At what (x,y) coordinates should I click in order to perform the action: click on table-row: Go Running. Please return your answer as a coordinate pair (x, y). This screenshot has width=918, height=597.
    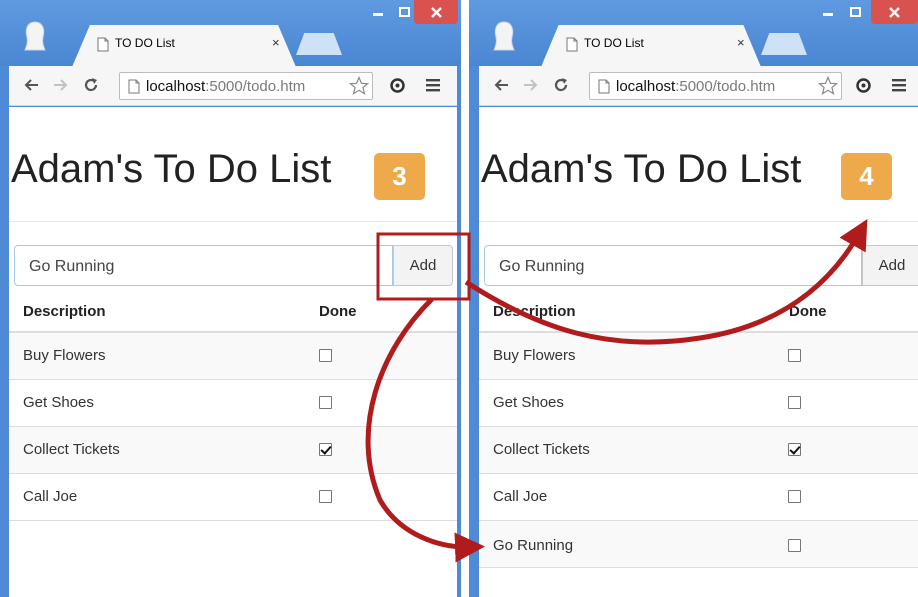
    Looking at the image, I should click on (698, 544).